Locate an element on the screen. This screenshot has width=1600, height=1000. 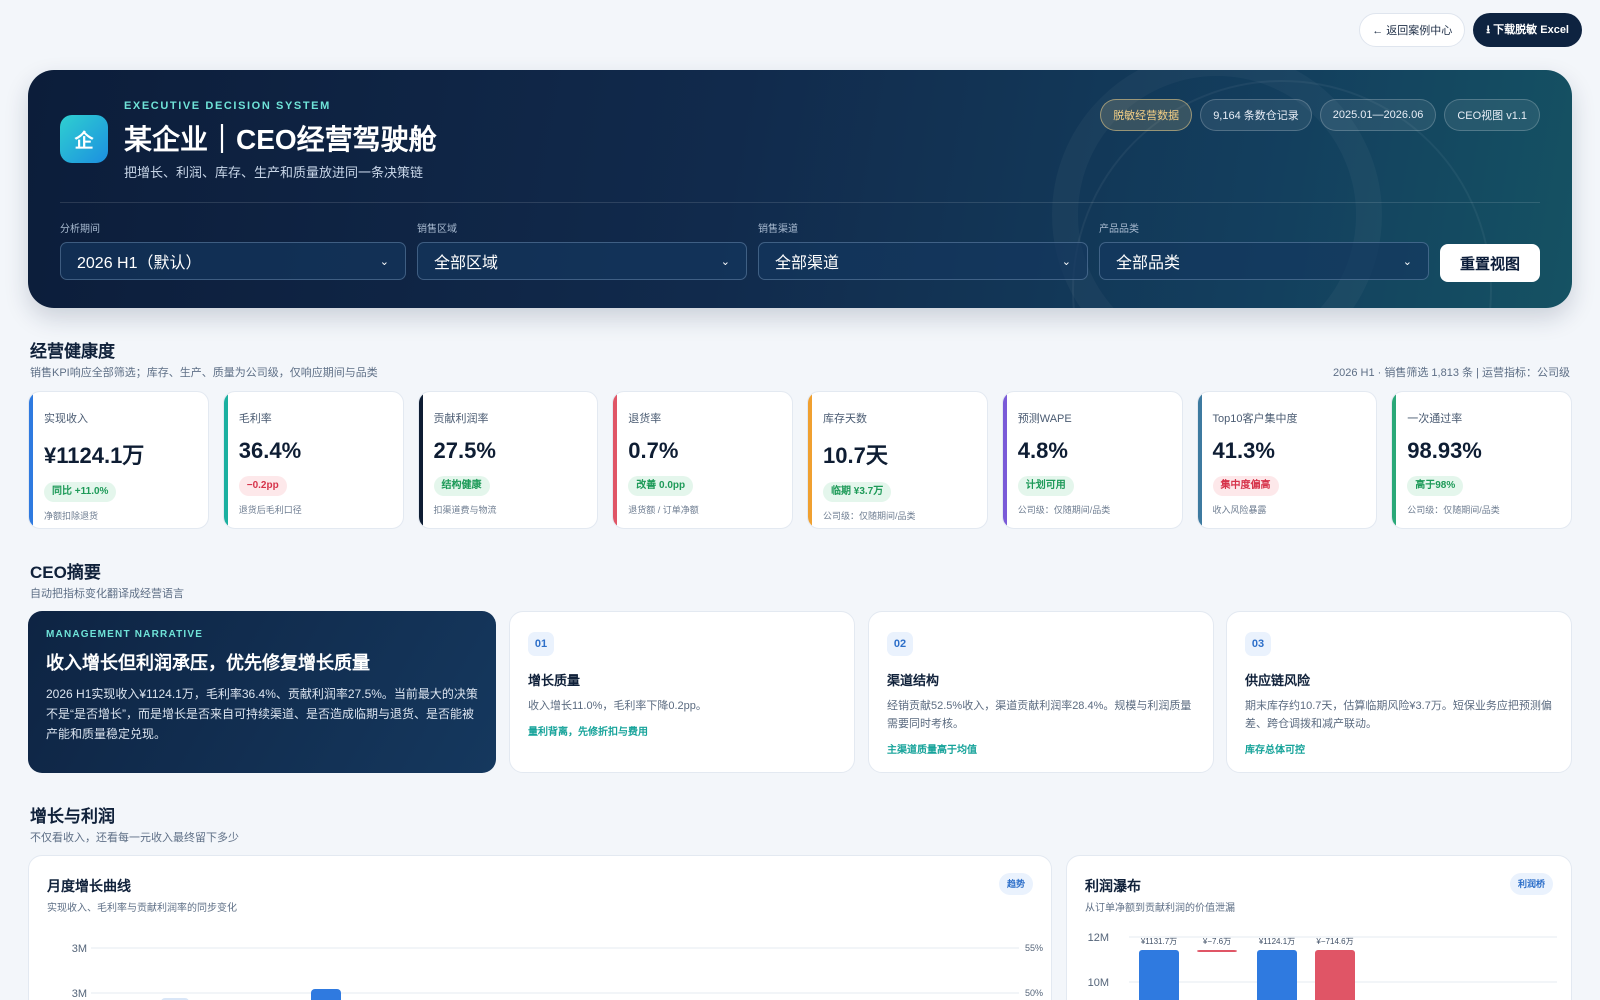
insight-conclusion: 主渠道质量高于均值 is located at coordinates (932, 750).